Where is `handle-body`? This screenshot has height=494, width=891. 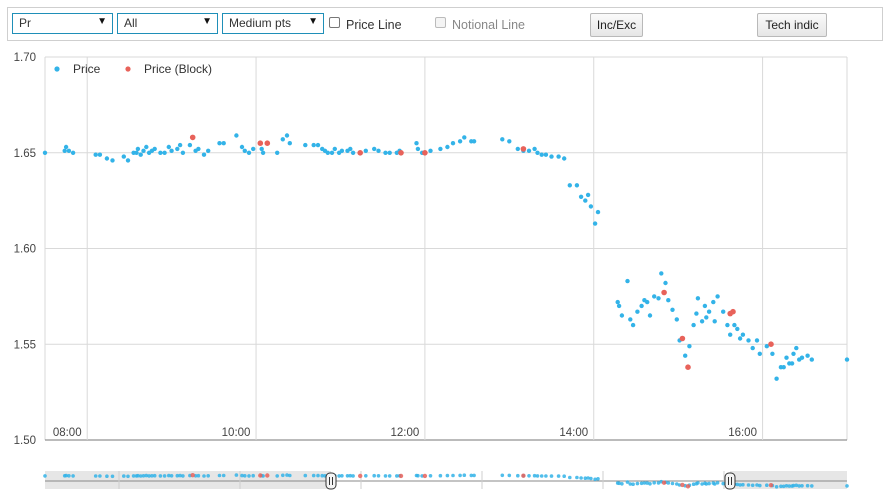 handle-body is located at coordinates (331, 481).